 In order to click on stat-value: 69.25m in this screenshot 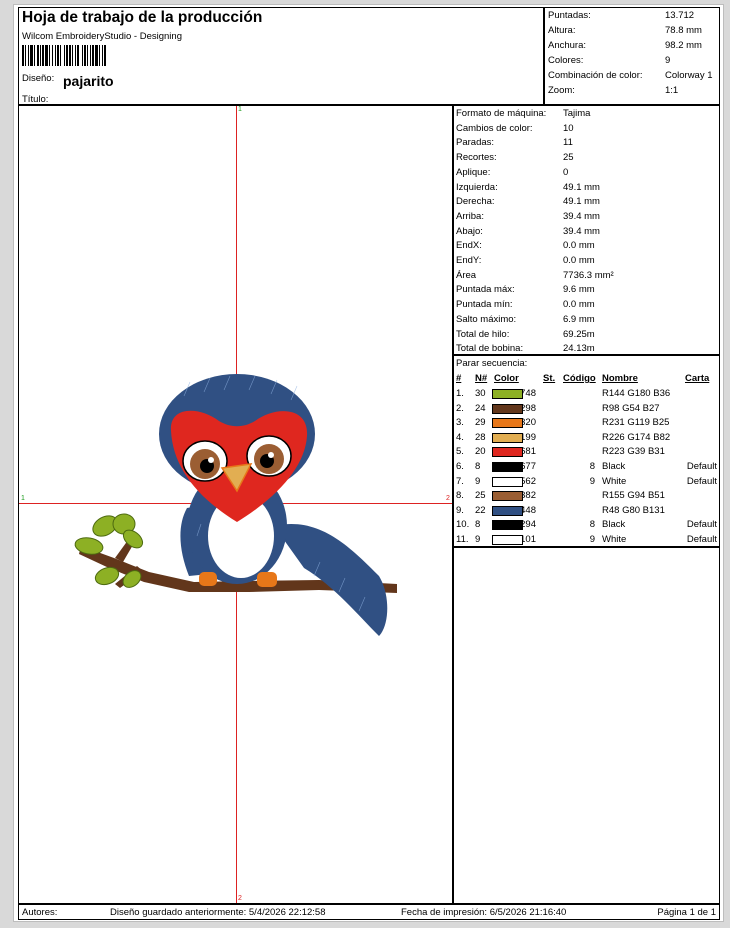, I will do `click(579, 334)`.